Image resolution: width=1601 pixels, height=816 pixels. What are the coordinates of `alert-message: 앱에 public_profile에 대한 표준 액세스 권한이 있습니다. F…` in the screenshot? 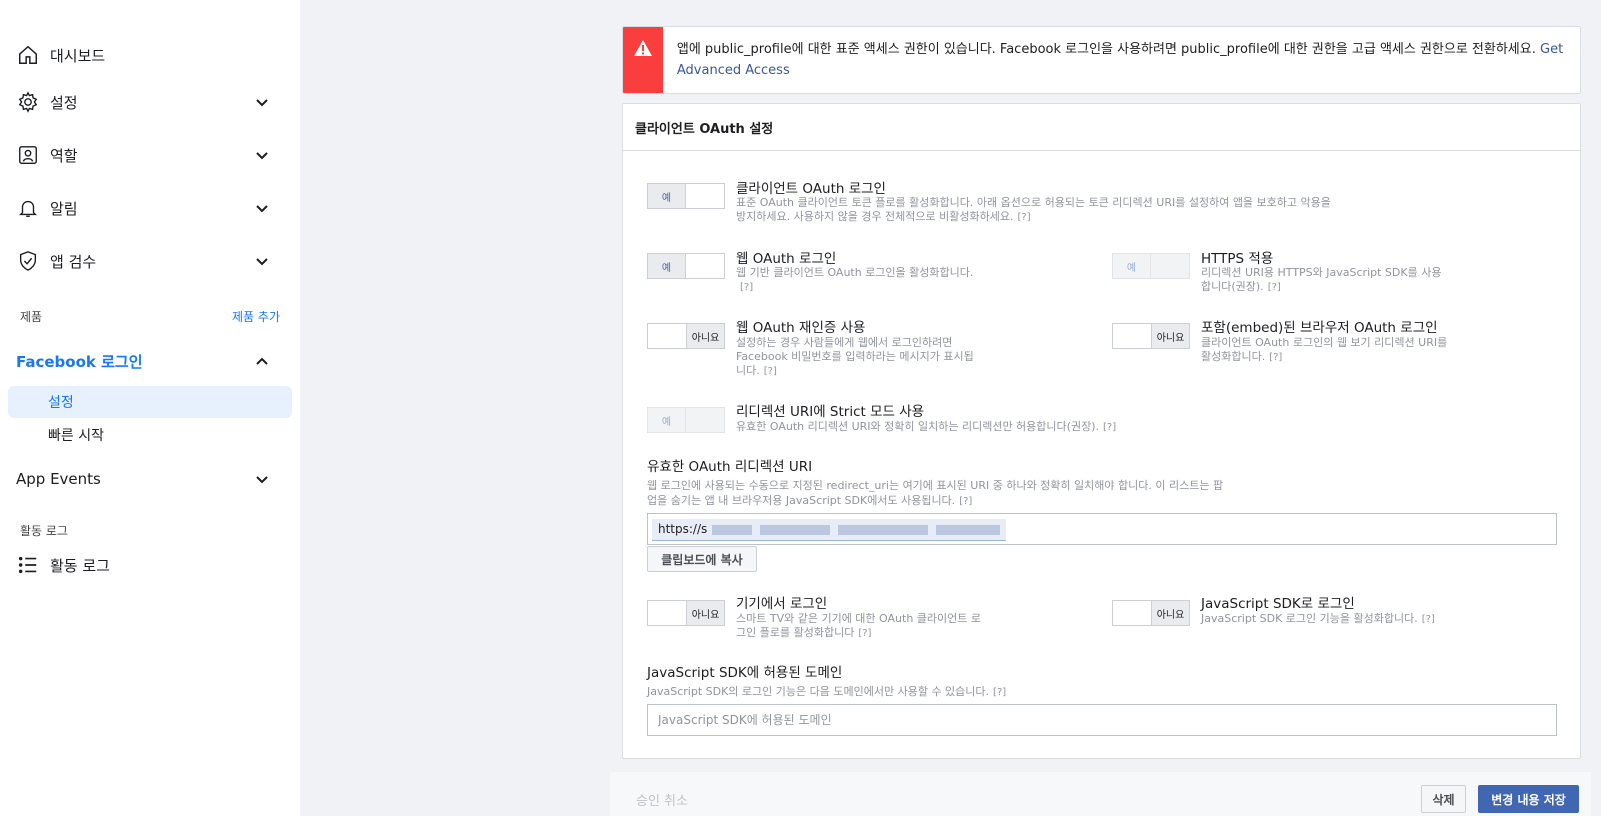 It's located at (1121, 60).